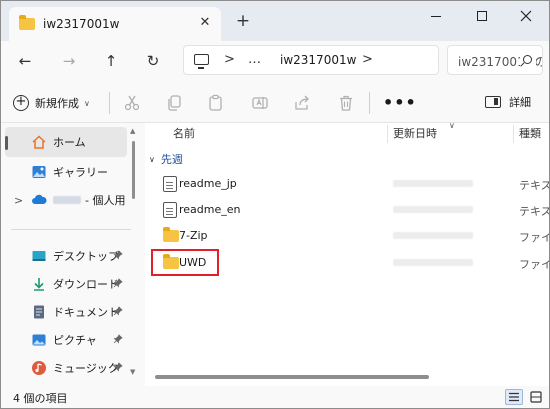  I want to click on new-button: + 新規作成 ∨, so click(51, 103).